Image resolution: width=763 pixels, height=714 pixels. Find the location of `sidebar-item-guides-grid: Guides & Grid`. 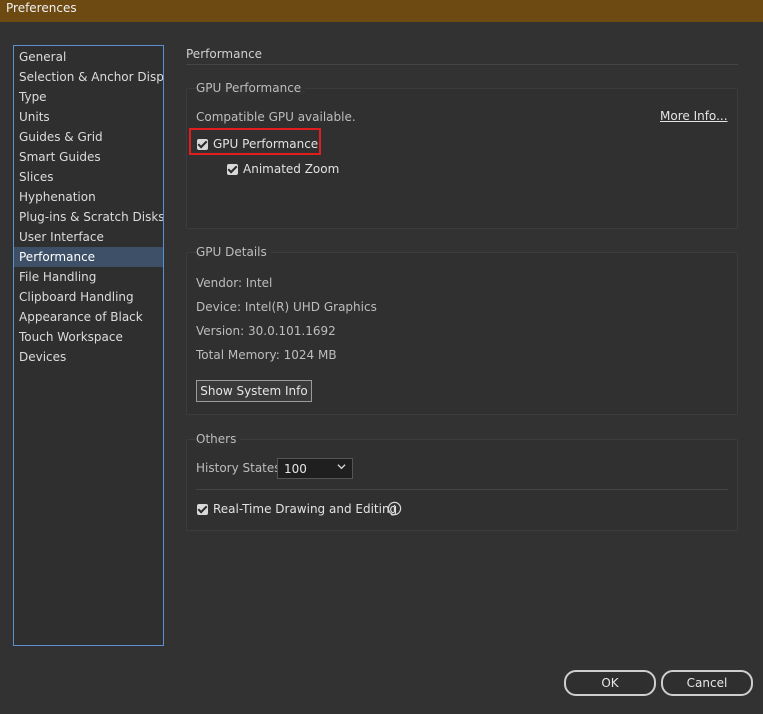

sidebar-item-guides-grid: Guides & Grid is located at coordinates (88, 137).